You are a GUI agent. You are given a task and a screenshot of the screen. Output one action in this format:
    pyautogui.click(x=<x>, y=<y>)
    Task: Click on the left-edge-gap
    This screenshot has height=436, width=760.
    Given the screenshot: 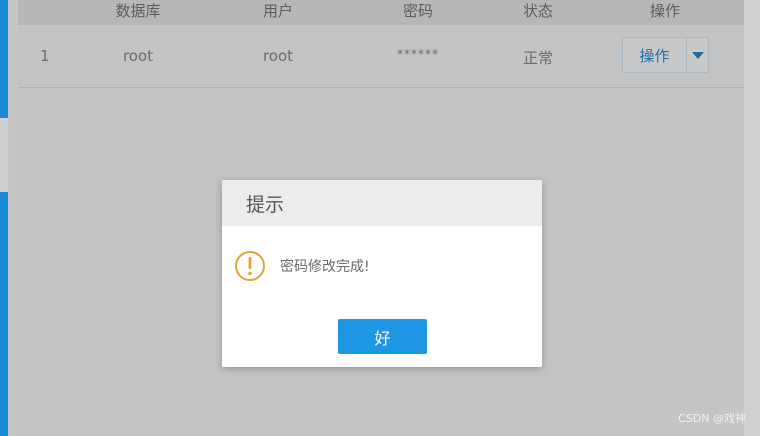 What is the action you would take?
    pyautogui.click(x=4, y=155)
    